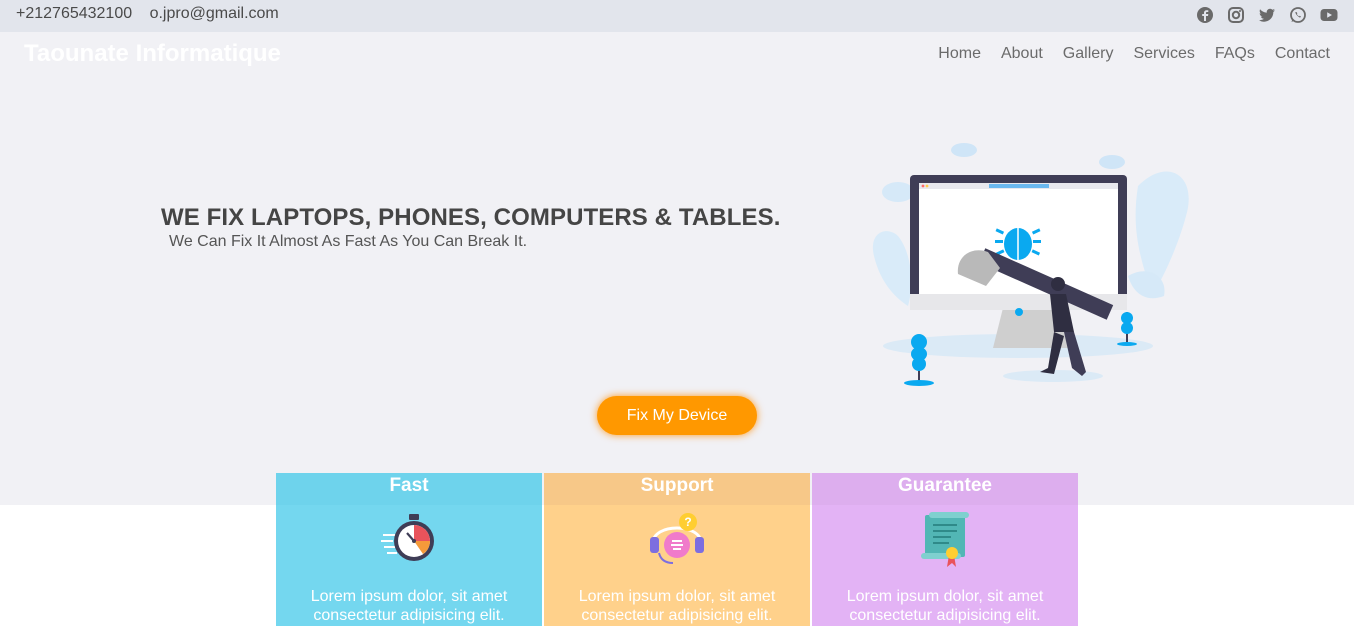  I want to click on youtube-icon, so click(1329, 15).